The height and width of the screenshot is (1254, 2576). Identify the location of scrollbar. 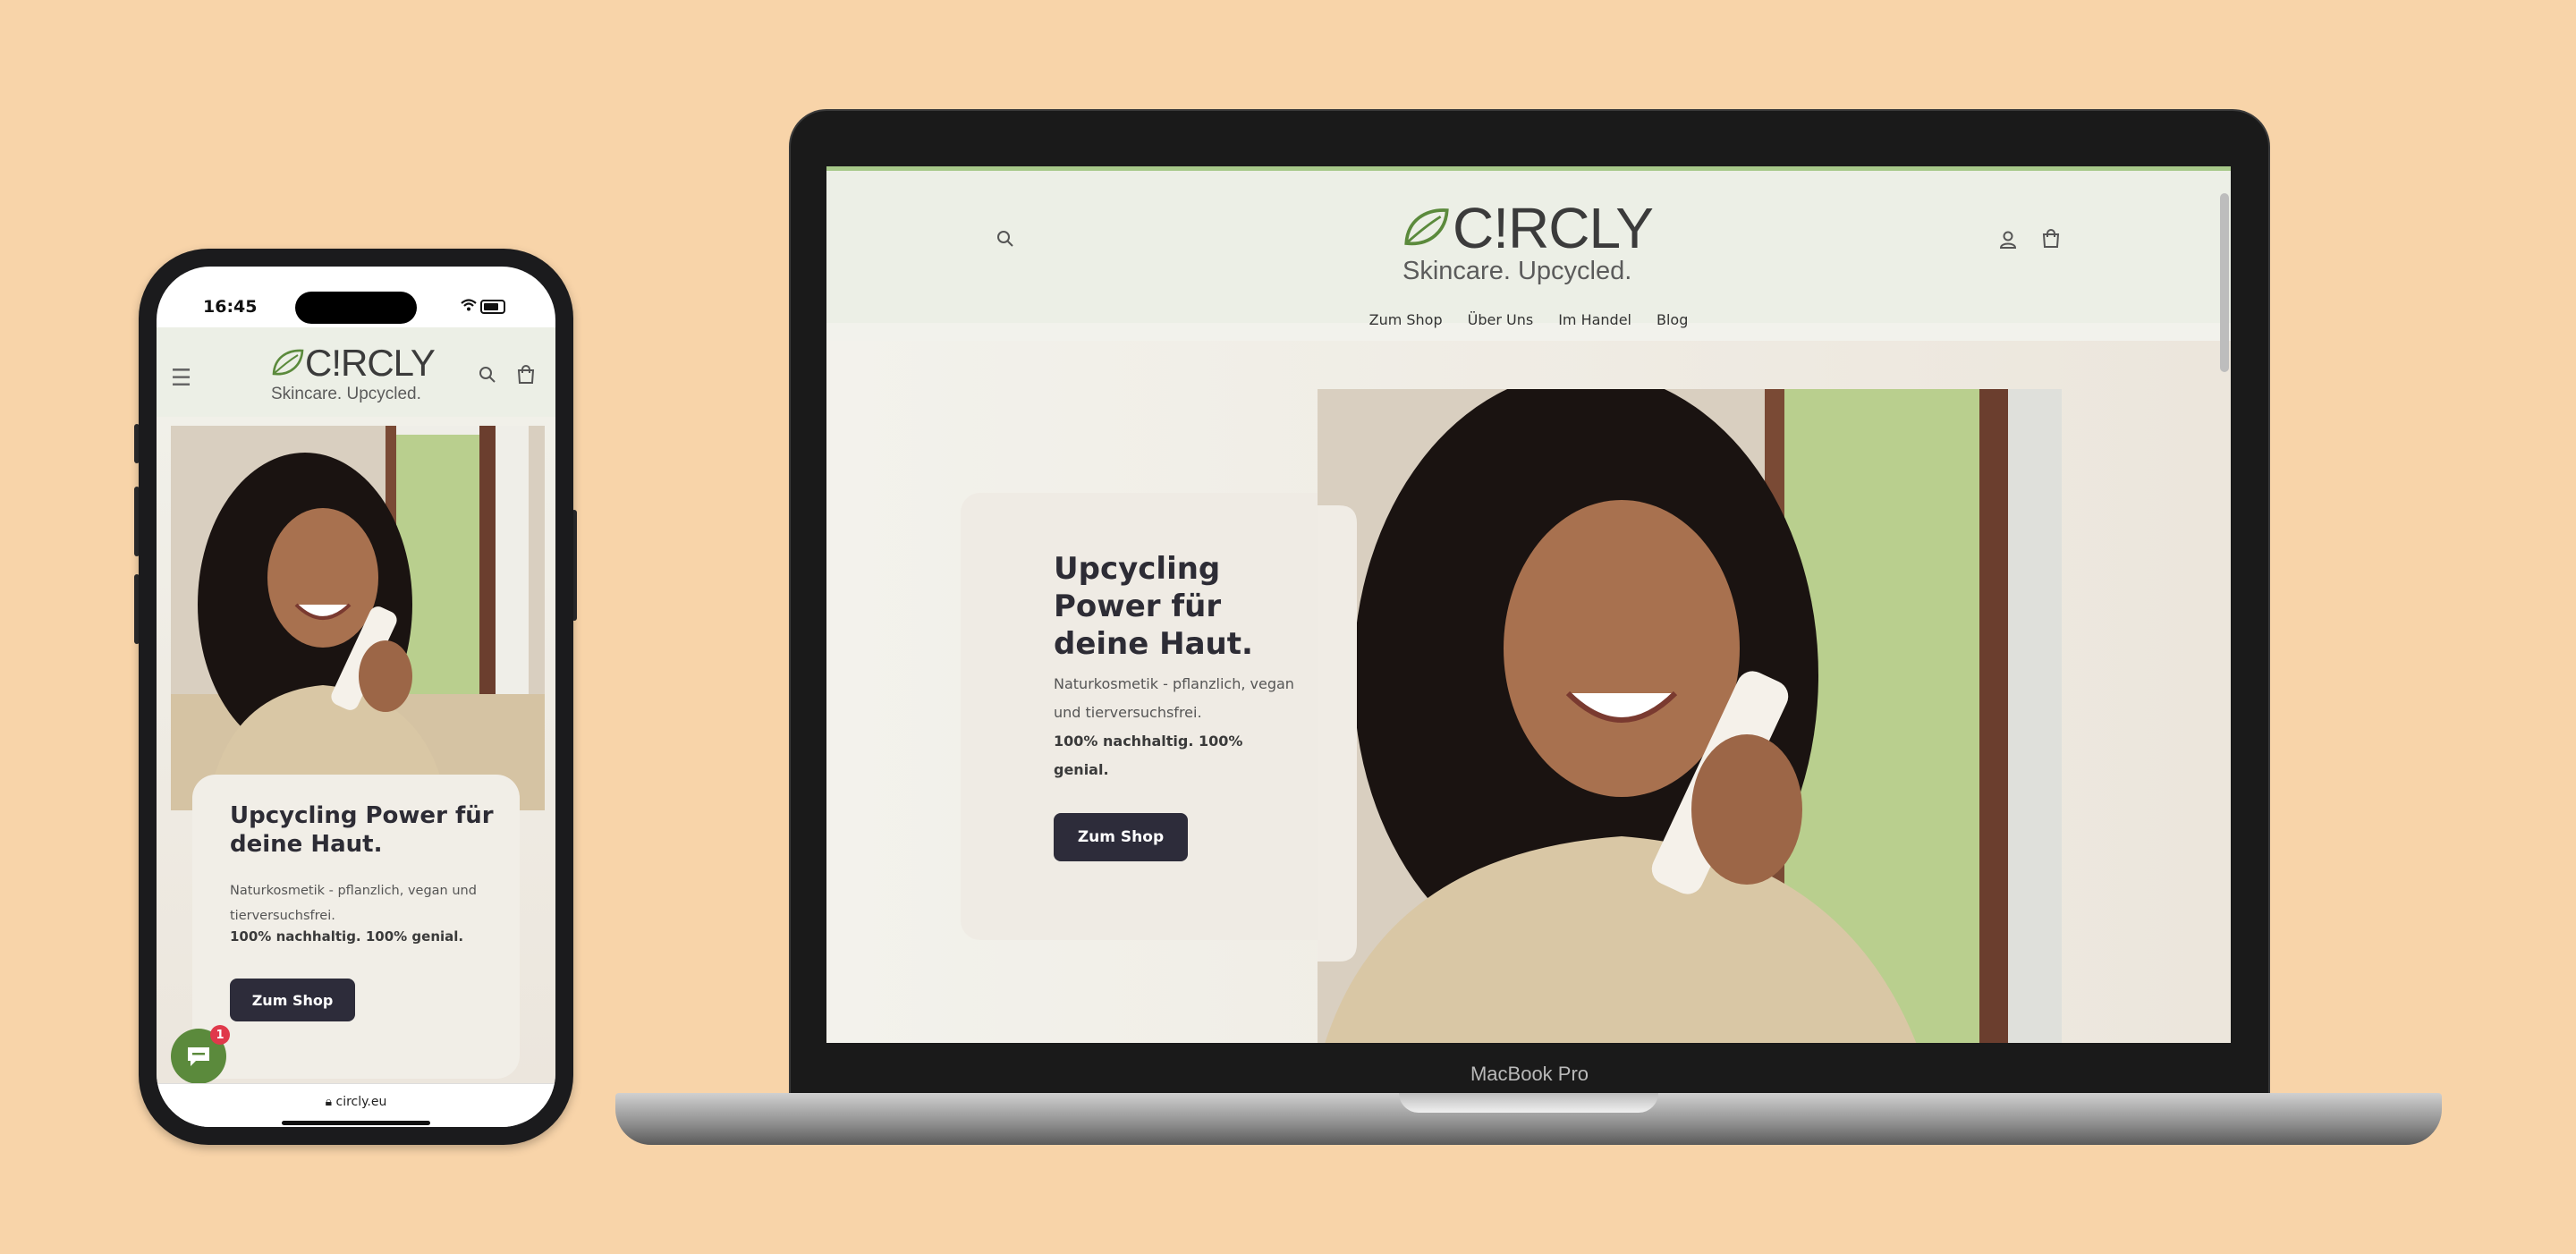
(2224, 282).